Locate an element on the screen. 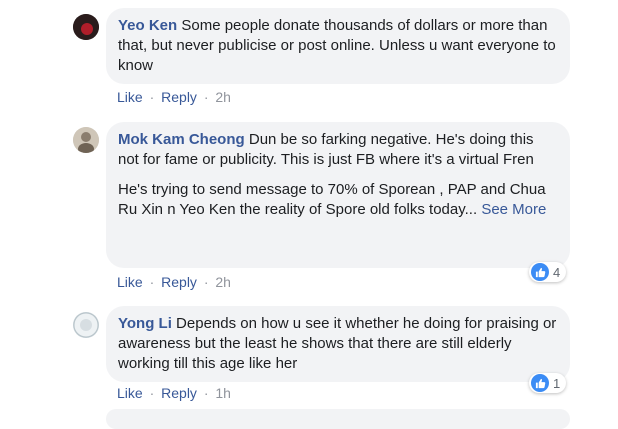 This screenshot has height=429, width=618. comment-timestamp: 1h is located at coordinates (223, 393).